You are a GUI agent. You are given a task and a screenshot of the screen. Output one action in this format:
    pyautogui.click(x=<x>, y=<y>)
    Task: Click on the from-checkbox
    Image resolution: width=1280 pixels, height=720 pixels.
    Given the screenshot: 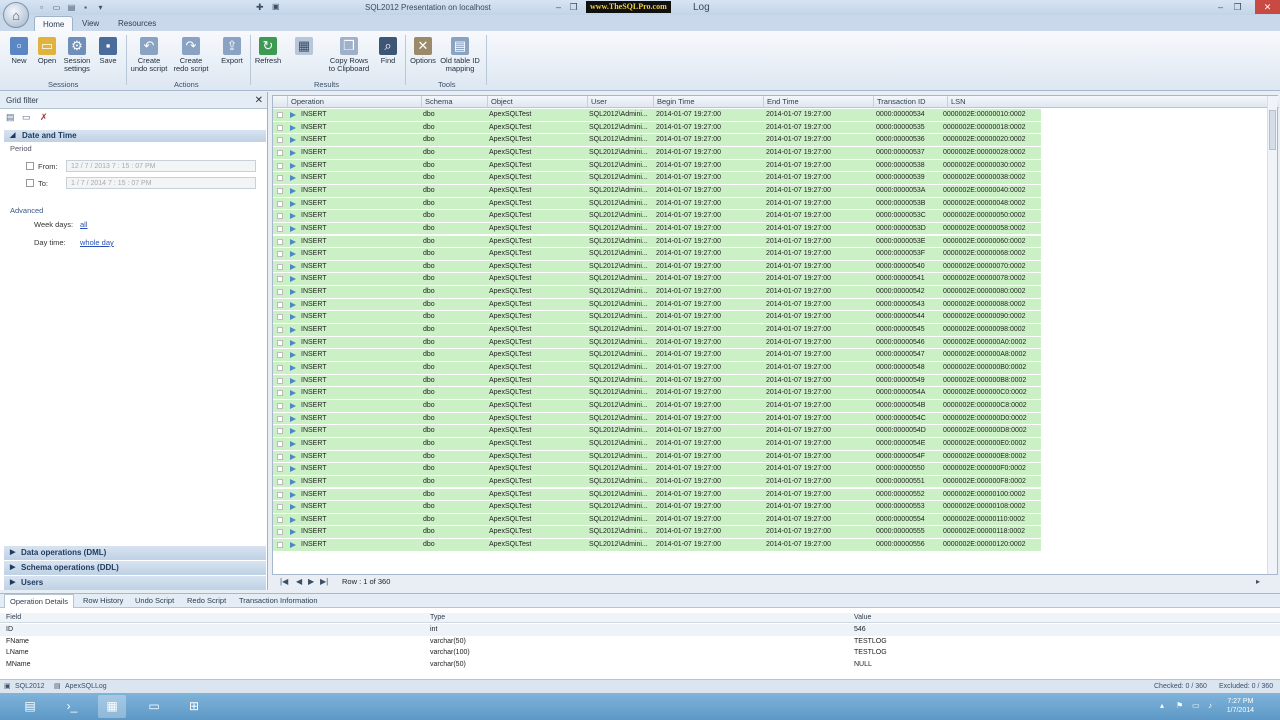 What is the action you would take?
    pyautogui.click(x=30, y=166)
    